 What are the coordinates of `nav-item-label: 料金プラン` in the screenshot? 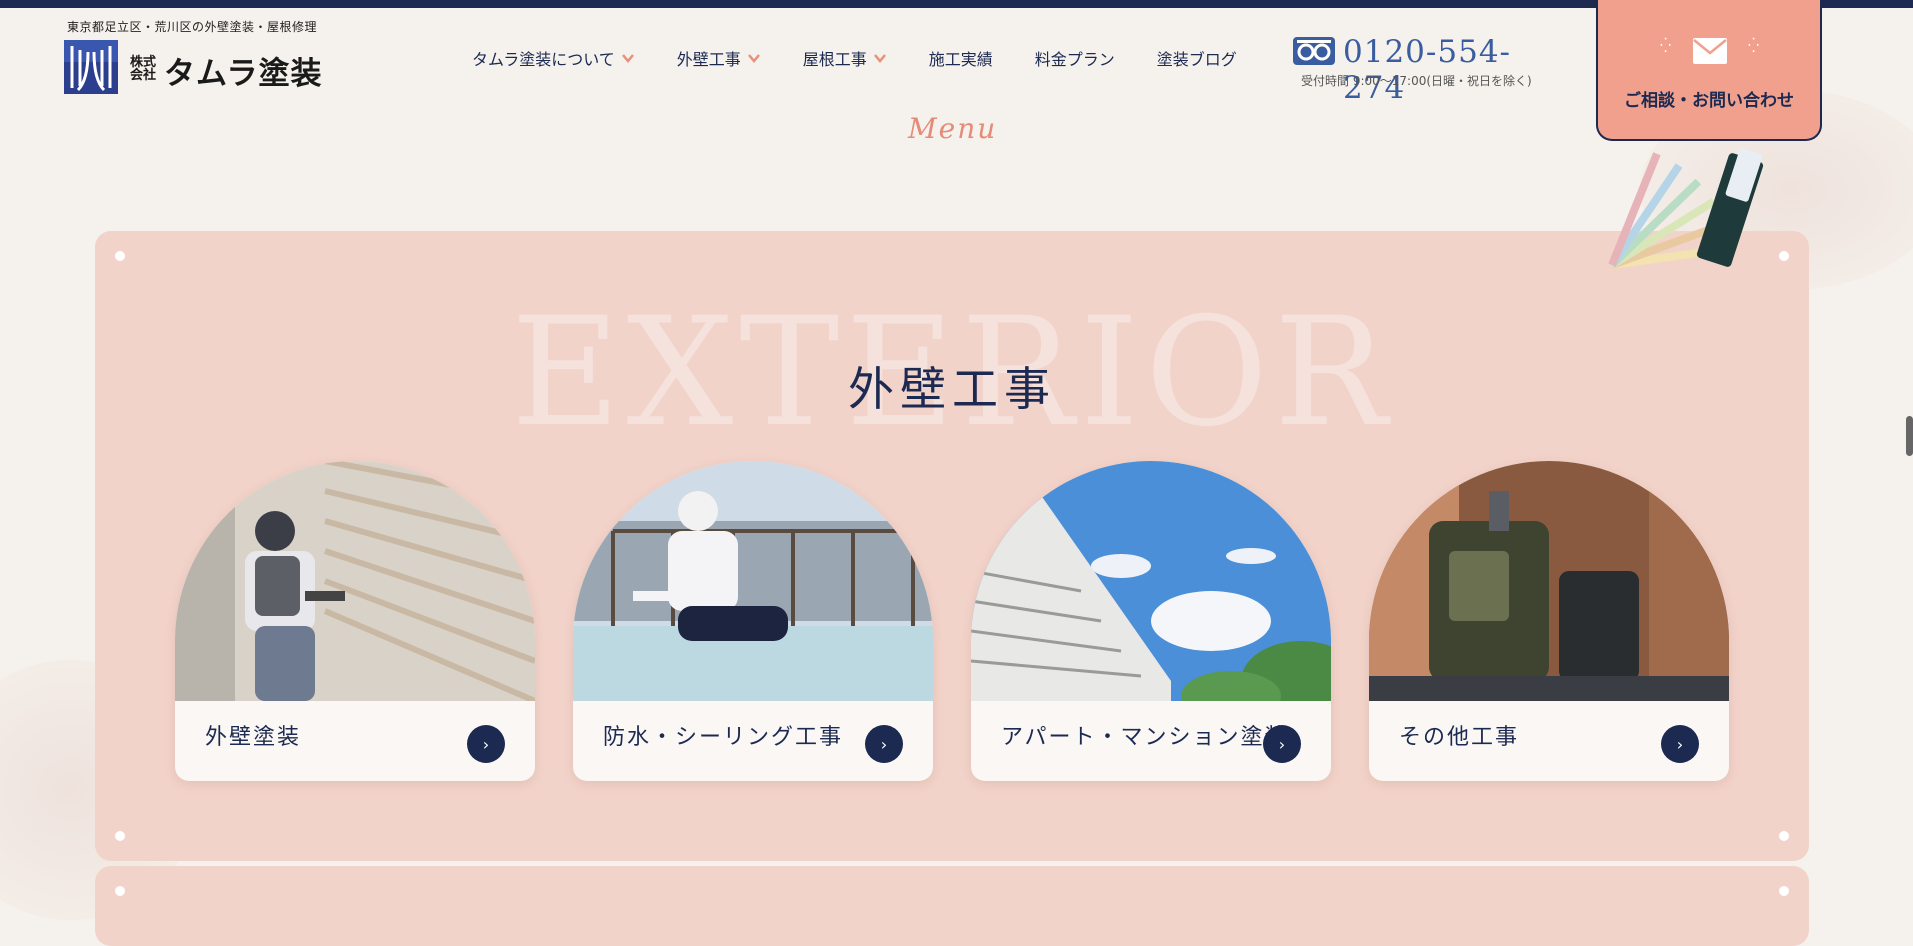 It's located at (1074, 59).